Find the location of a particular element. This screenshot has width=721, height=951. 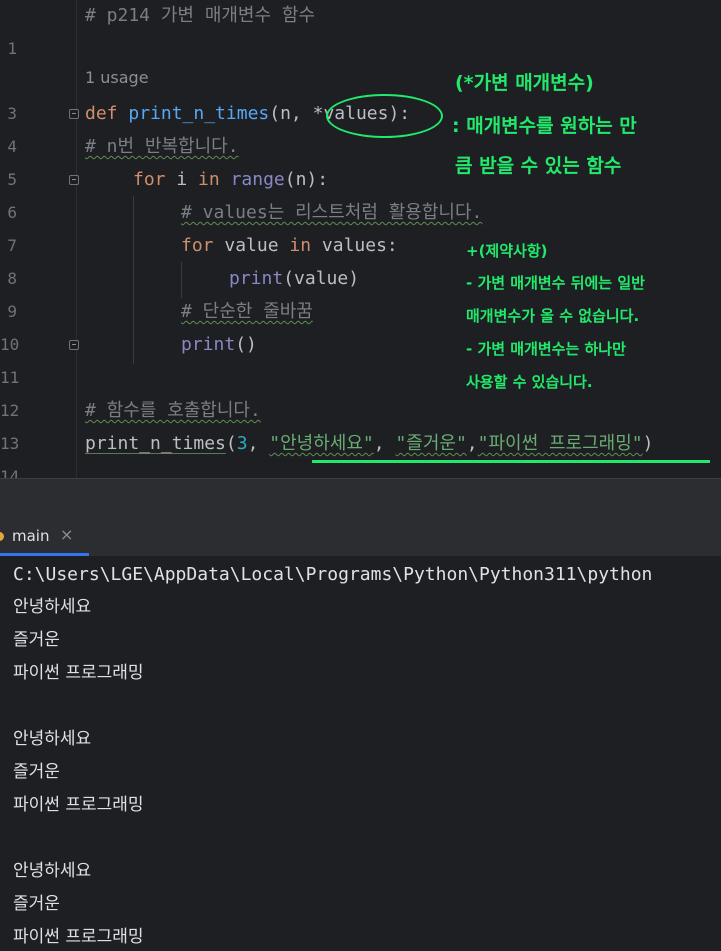

line-number is located at coordinates (8, 16).